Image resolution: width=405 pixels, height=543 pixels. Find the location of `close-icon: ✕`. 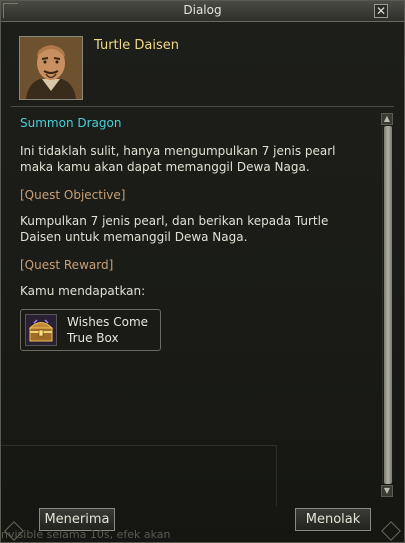

close-icon: ✕ is located at coordinates (381, 11).